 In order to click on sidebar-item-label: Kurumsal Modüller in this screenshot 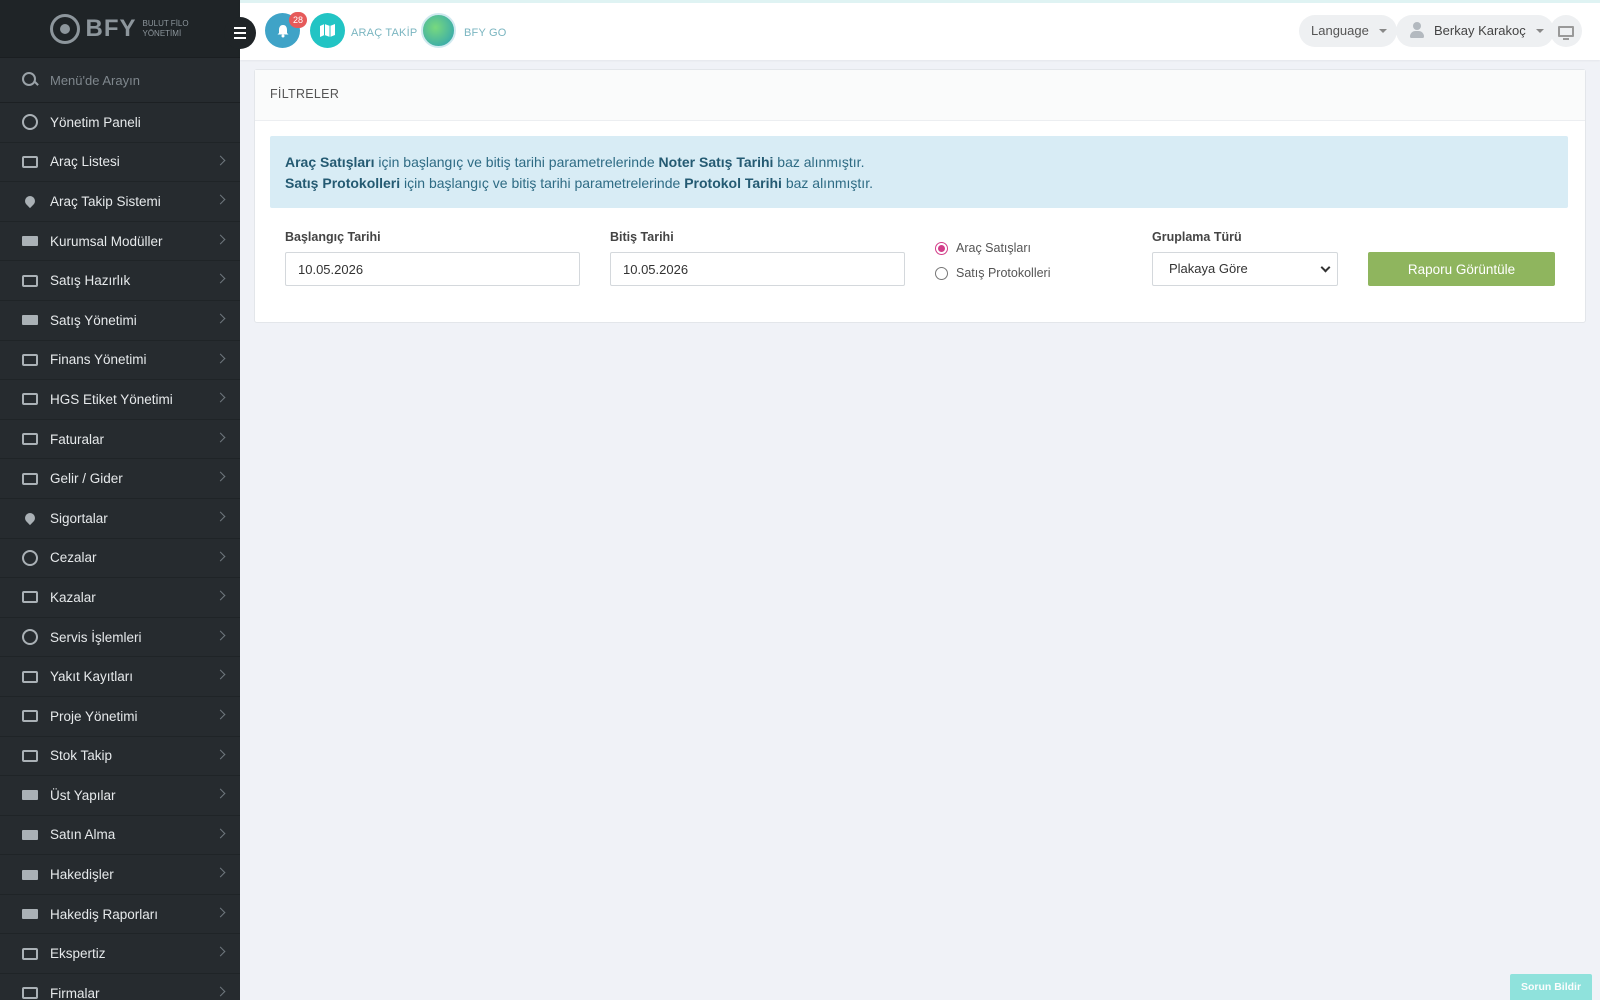, I will do `click(106, 241)`.